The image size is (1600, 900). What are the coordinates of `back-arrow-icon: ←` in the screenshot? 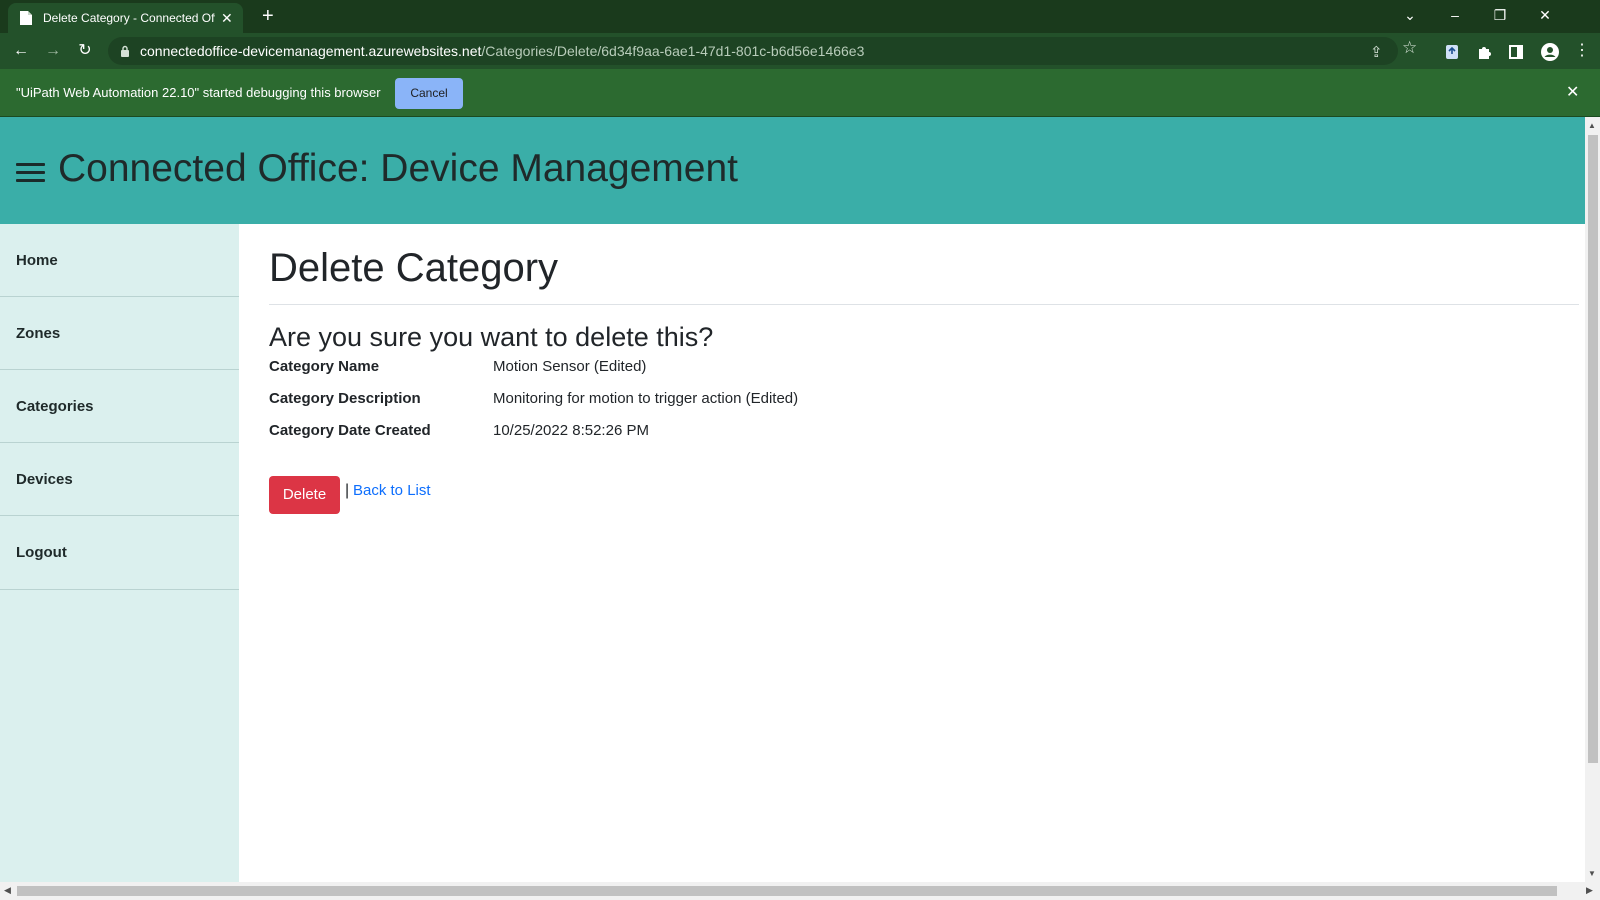 It's located at (21, 51).